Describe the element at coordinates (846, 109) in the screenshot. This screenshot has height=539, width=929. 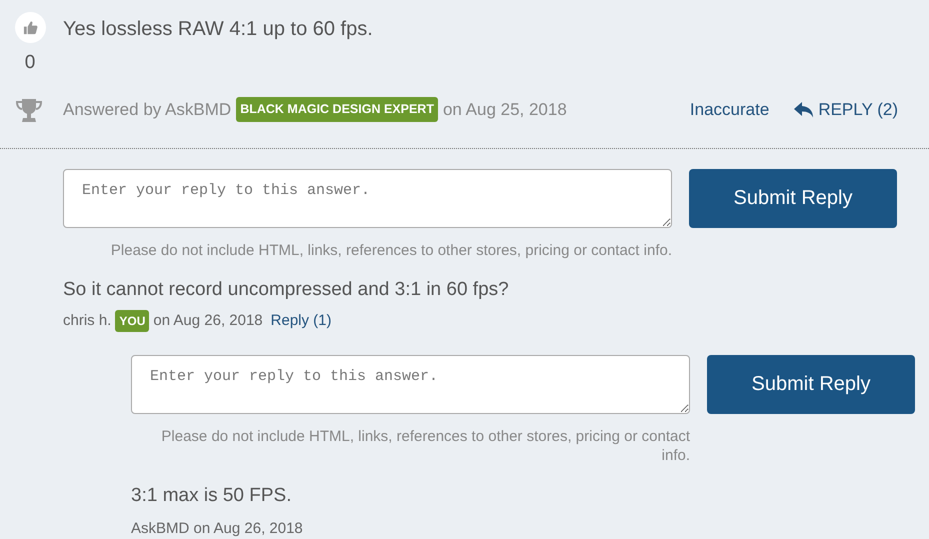
I see `reply-link: REPLY (2)` at that location.